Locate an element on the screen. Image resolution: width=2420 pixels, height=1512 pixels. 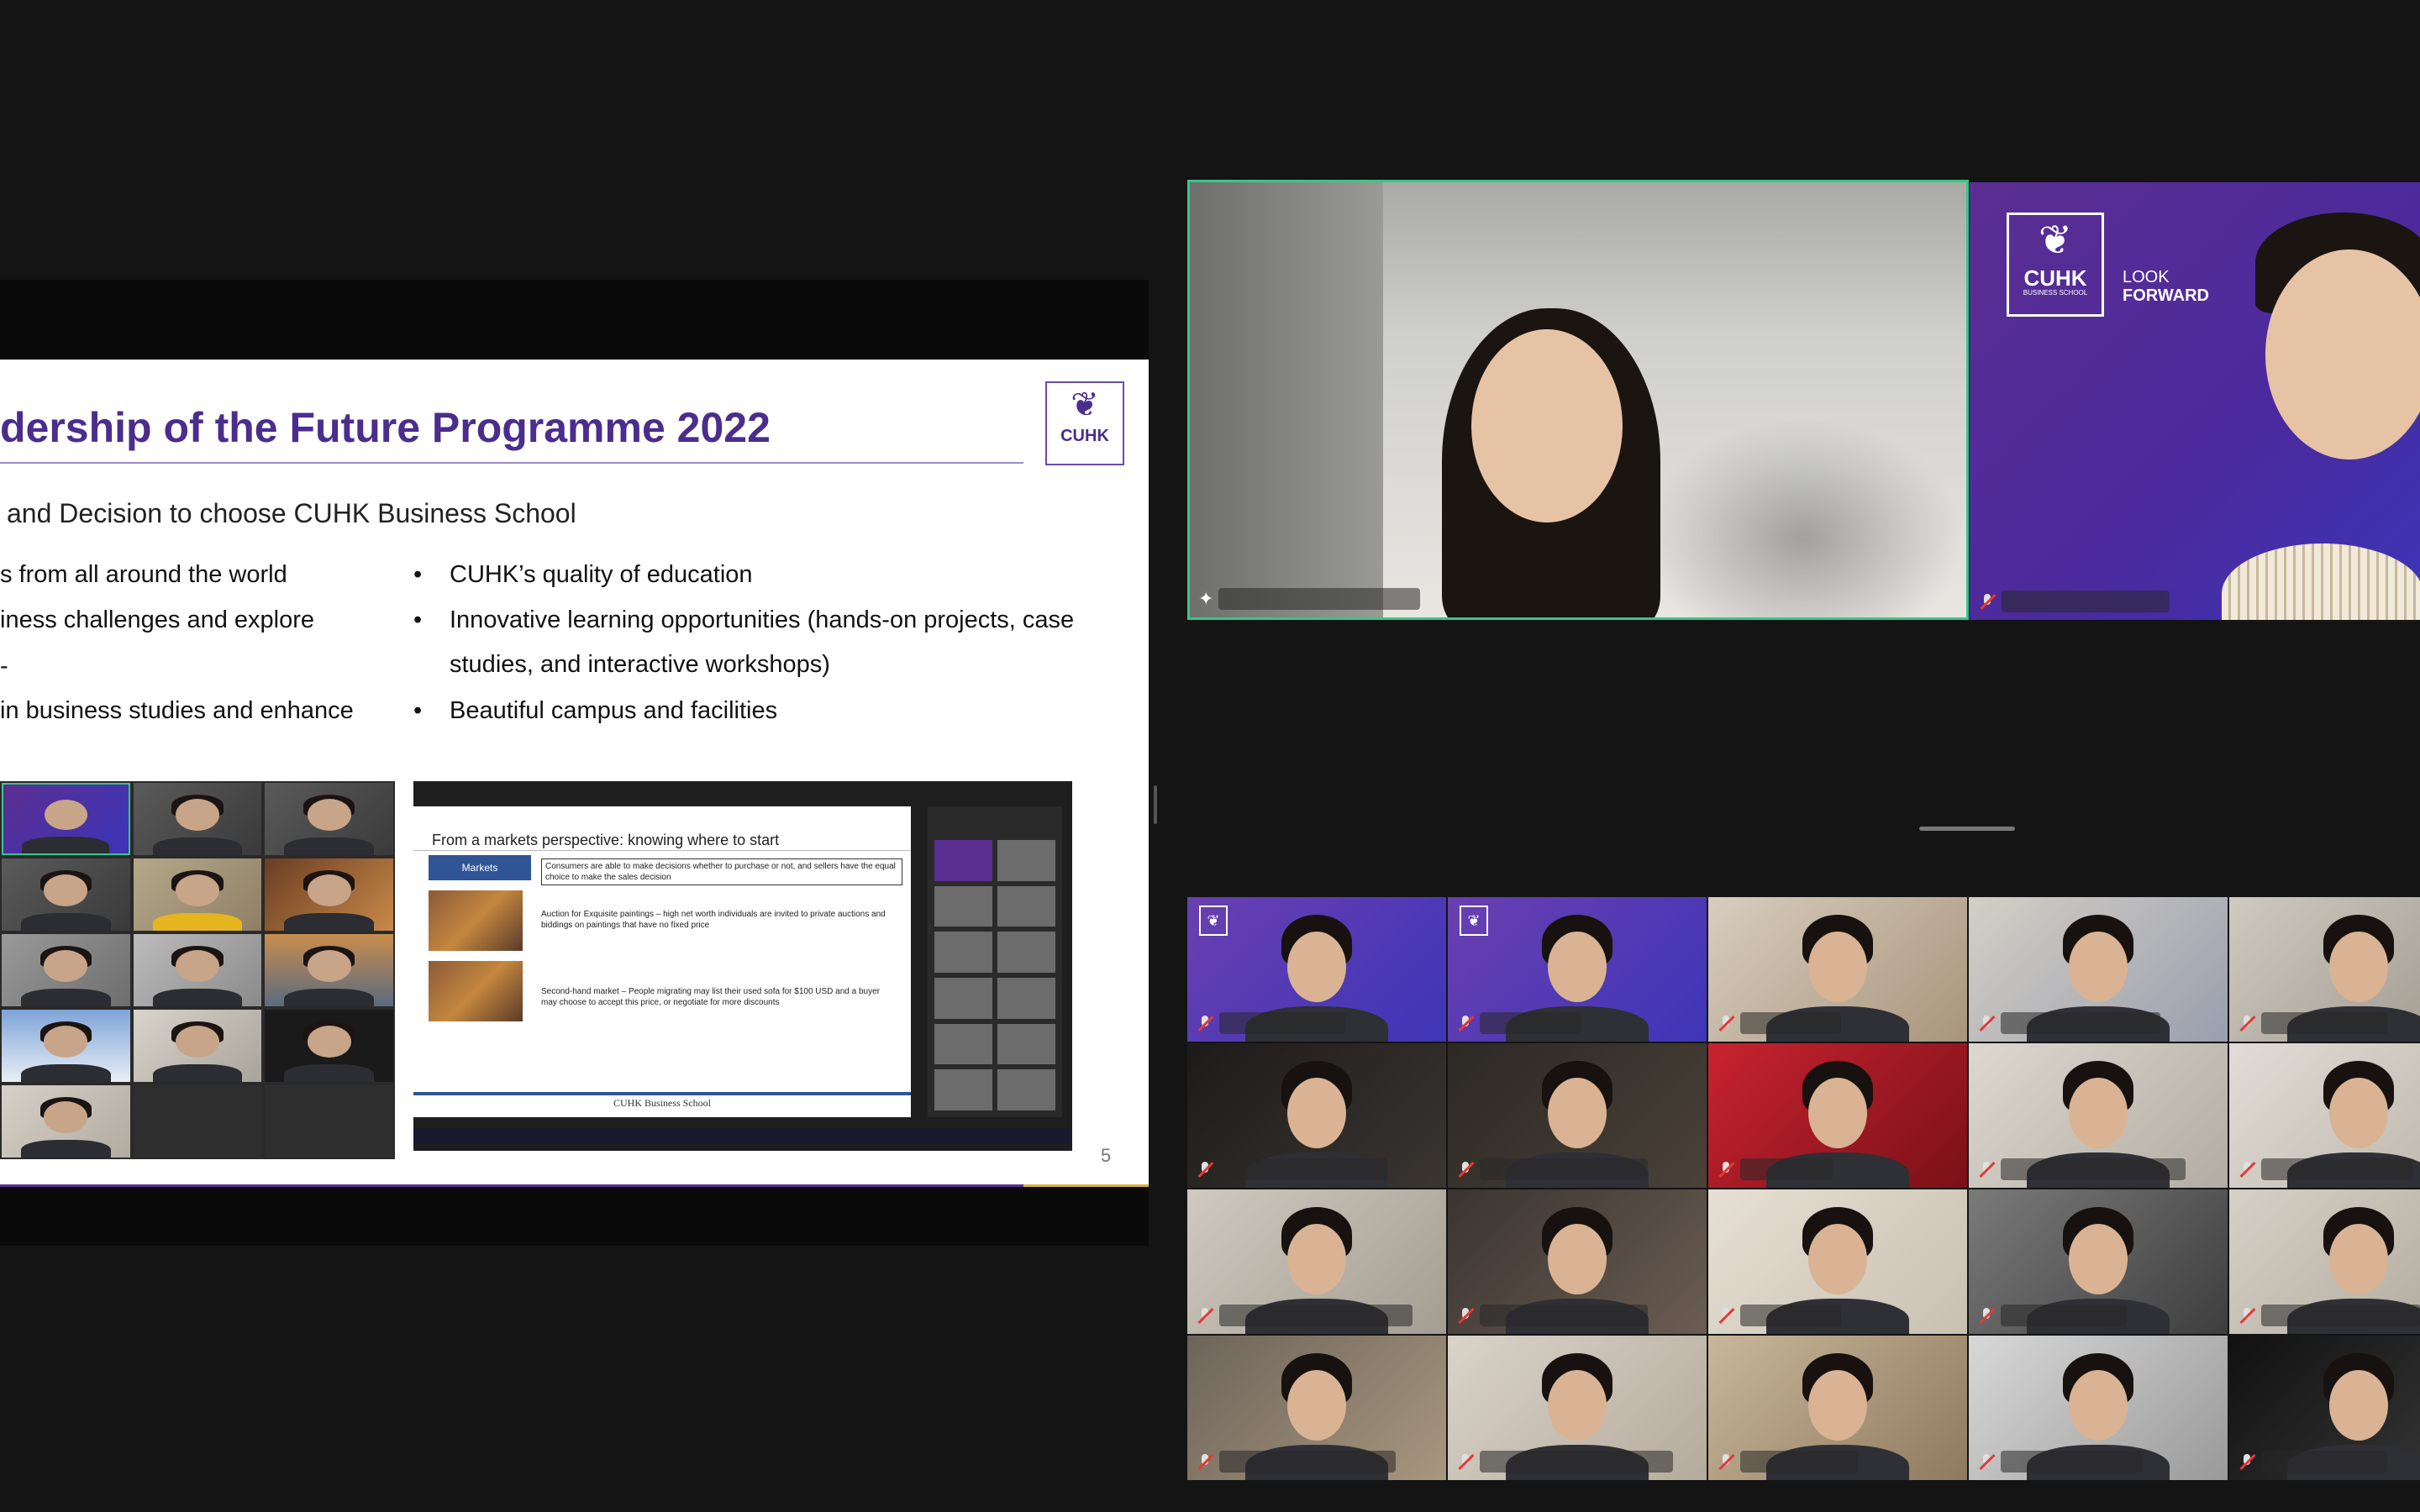
nested-footer: CUHK Business School is located at coordinates (662, 1103).